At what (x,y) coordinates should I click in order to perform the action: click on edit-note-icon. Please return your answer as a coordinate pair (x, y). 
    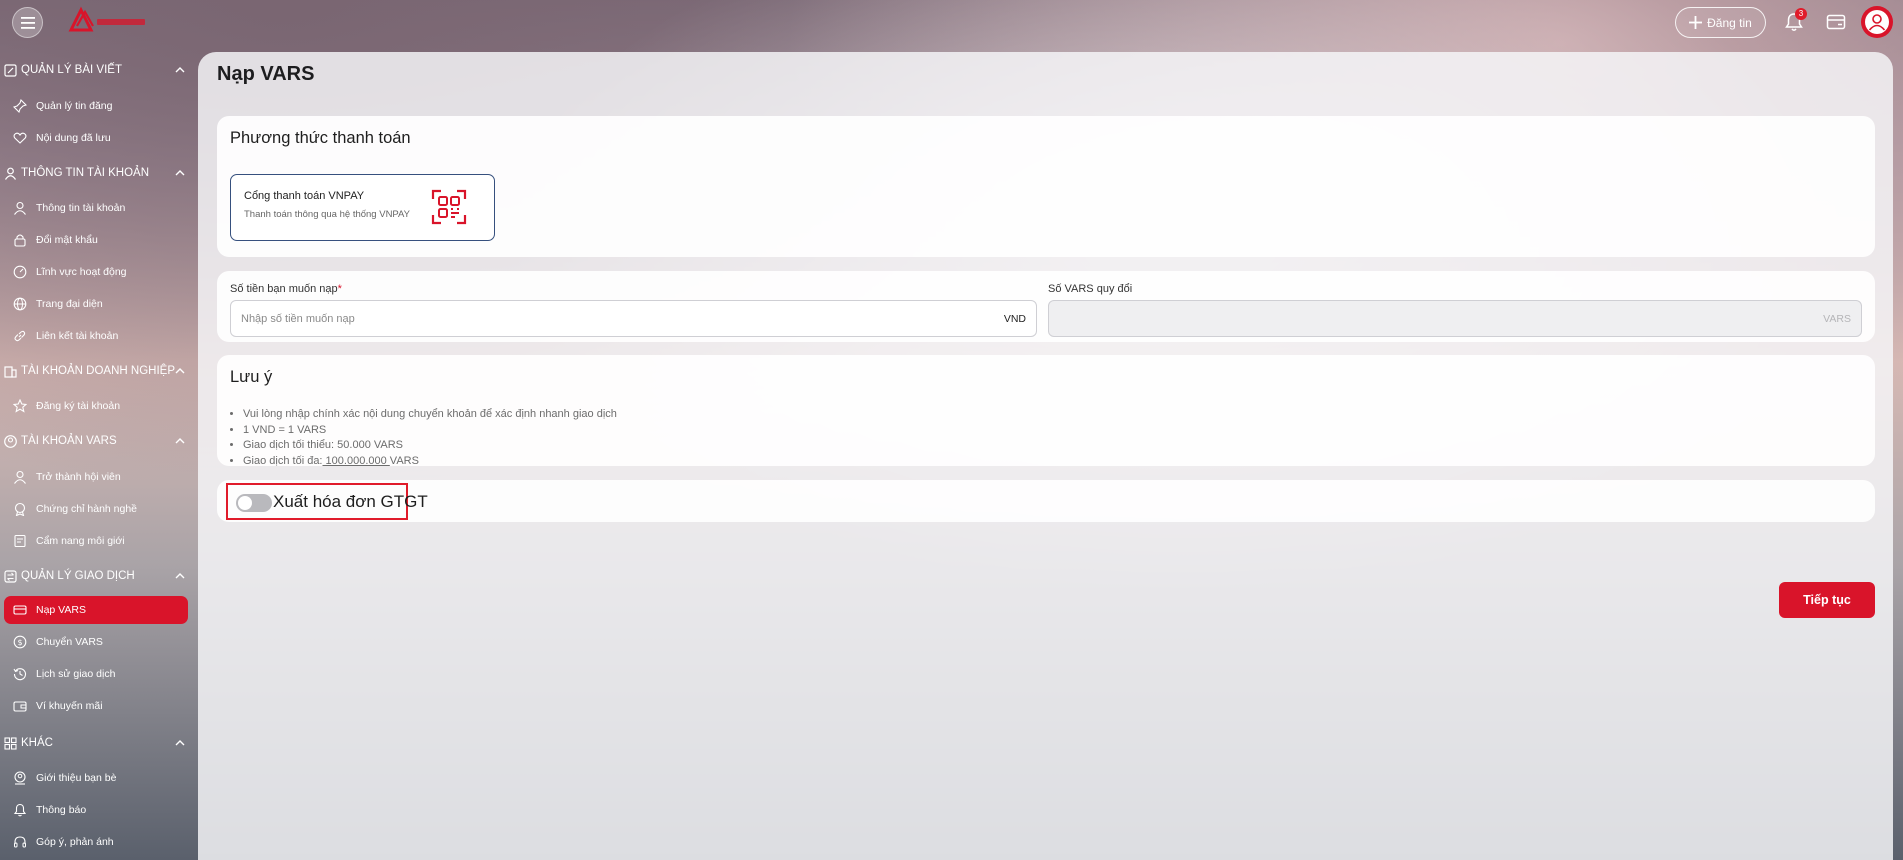
    Looking at the image, I should click on (11, 70).